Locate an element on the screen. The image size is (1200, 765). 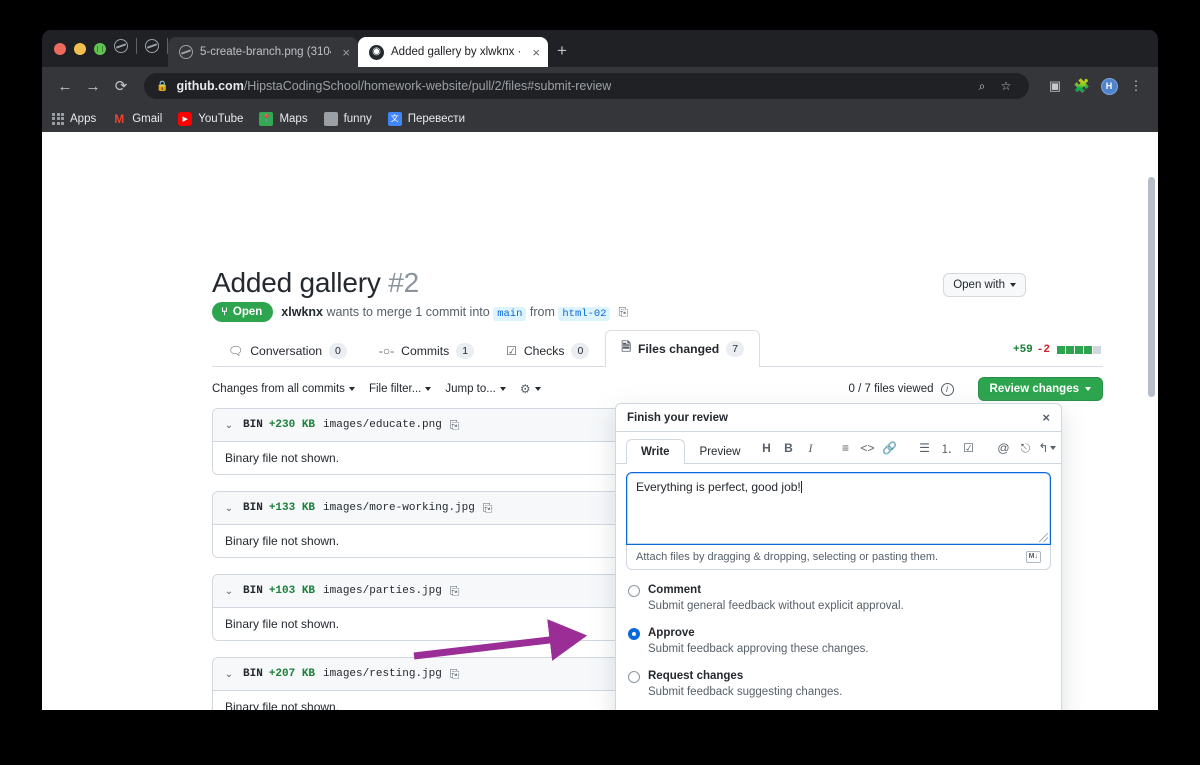
tab-write: Write is located at coordinates (655, 451).